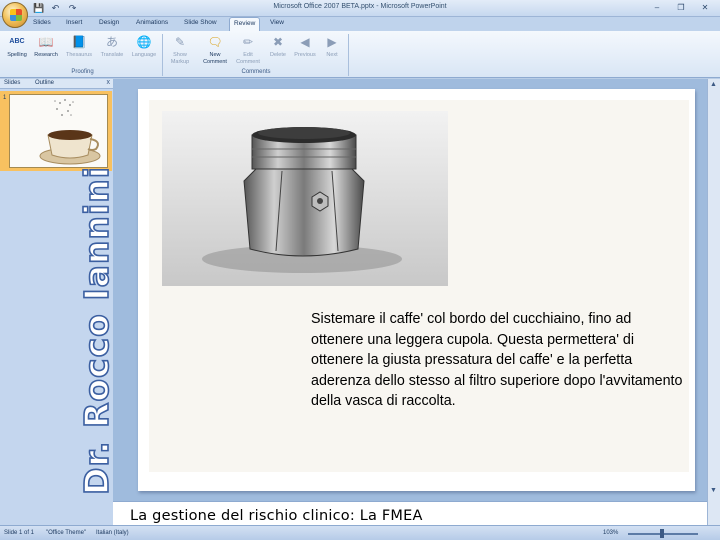  Describe the element at coordinates (79, 42) in the screenshot. I see `thesaurus-icon: 📘` at that location.